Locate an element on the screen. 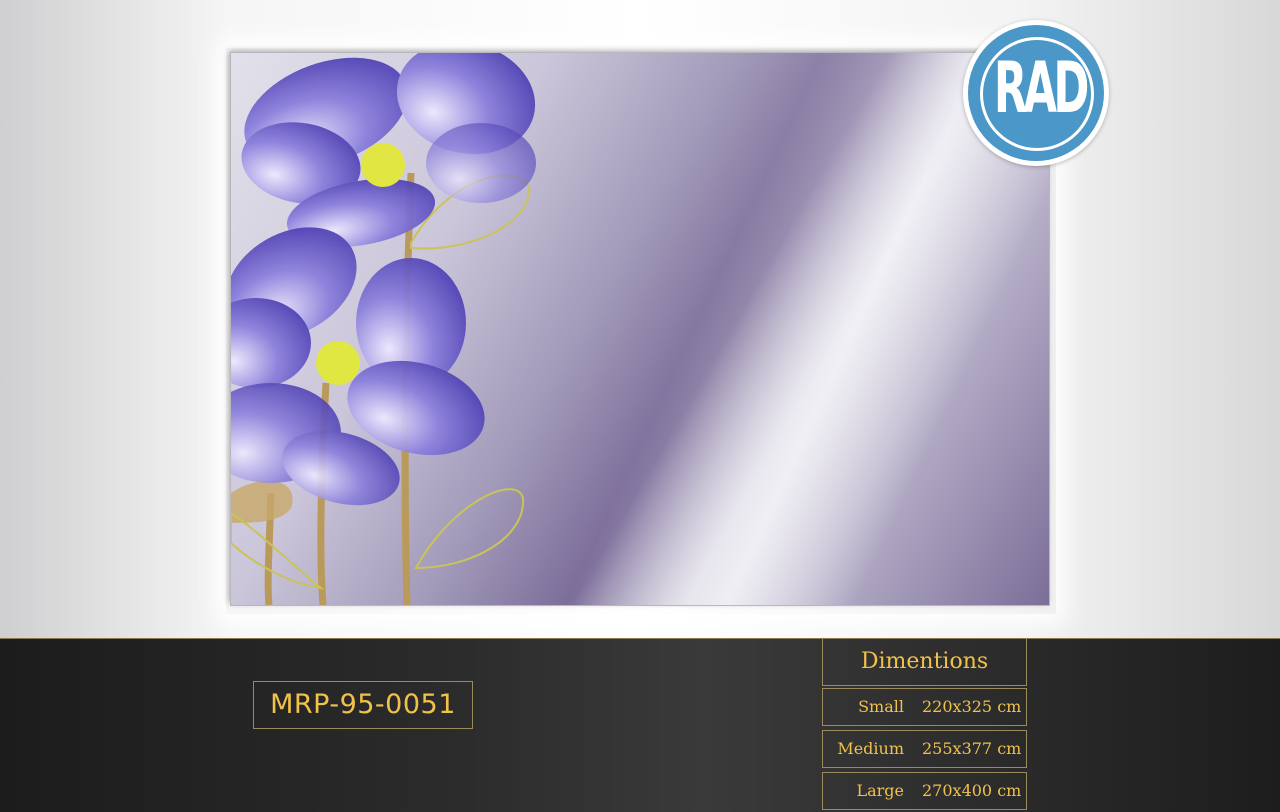 The height and width of the screenshot is (812, 1280). dimension-row-medium: Medium 255x377 cm is located at coordinates (924, 749).